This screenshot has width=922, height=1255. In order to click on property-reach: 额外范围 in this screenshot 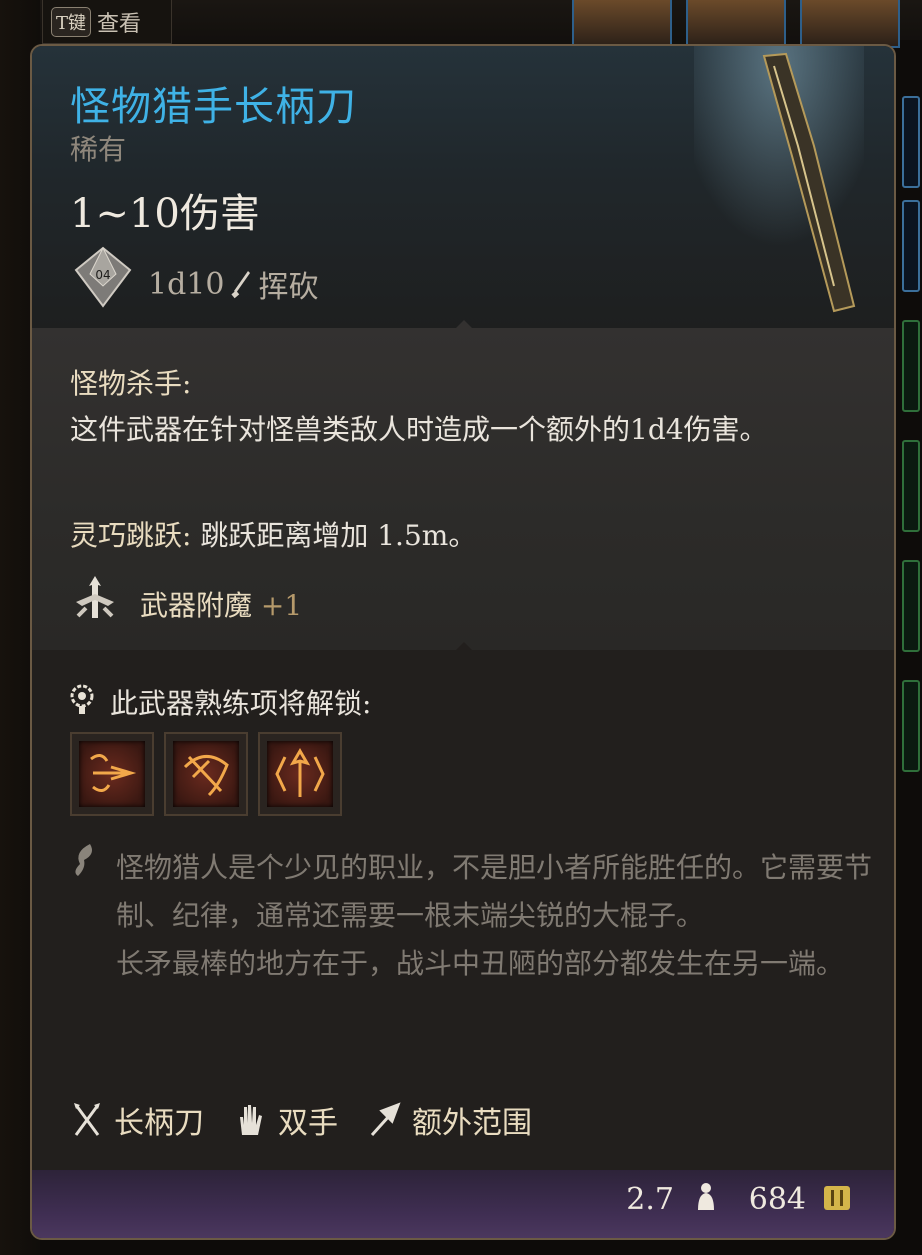, I will do `click(450, 1120)`.